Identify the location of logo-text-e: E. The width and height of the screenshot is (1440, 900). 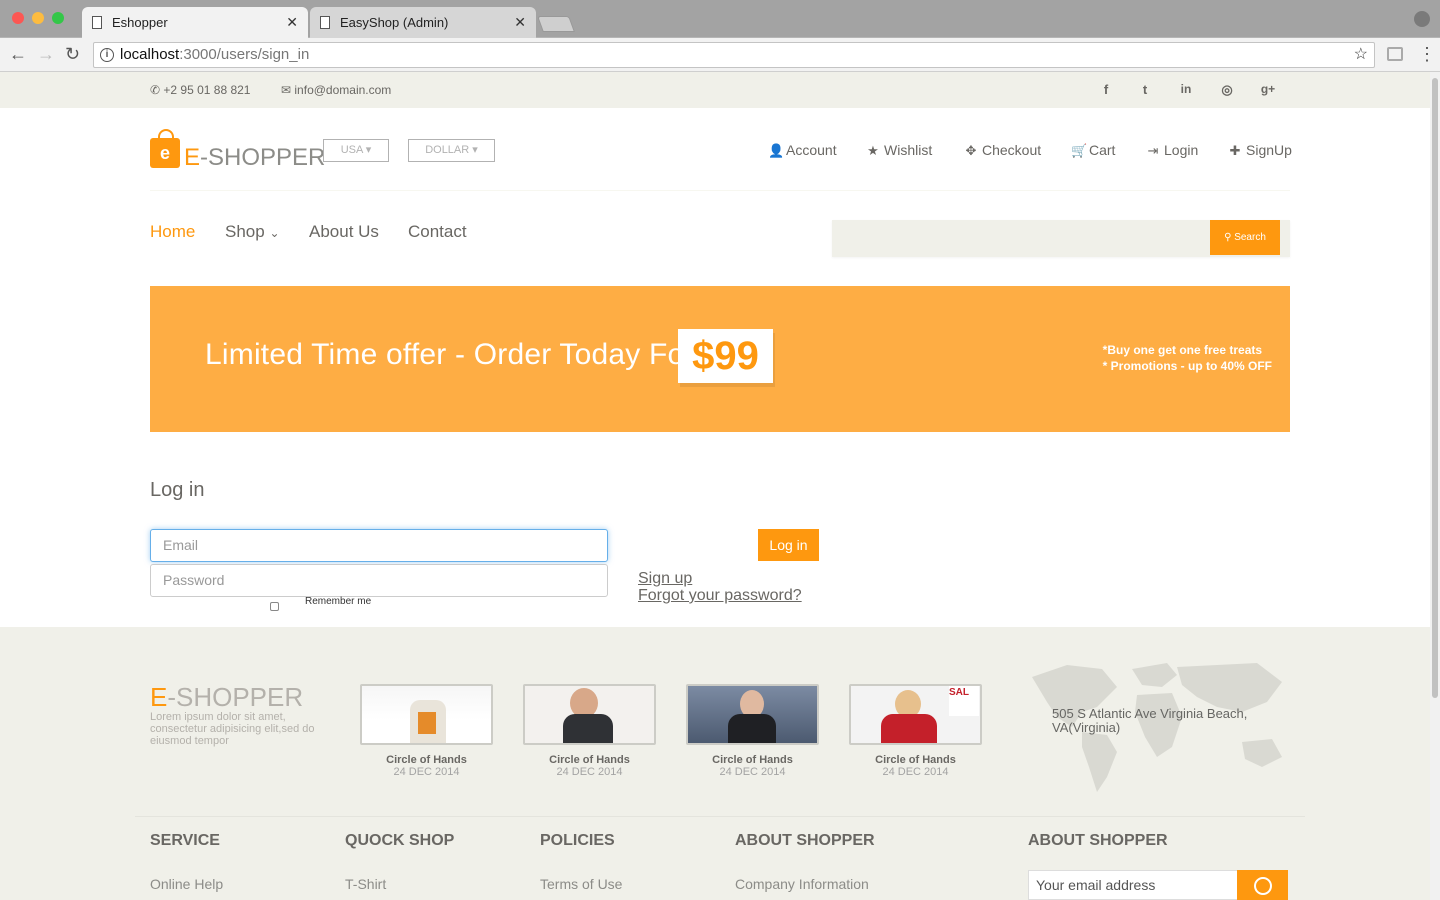
(192, 157).